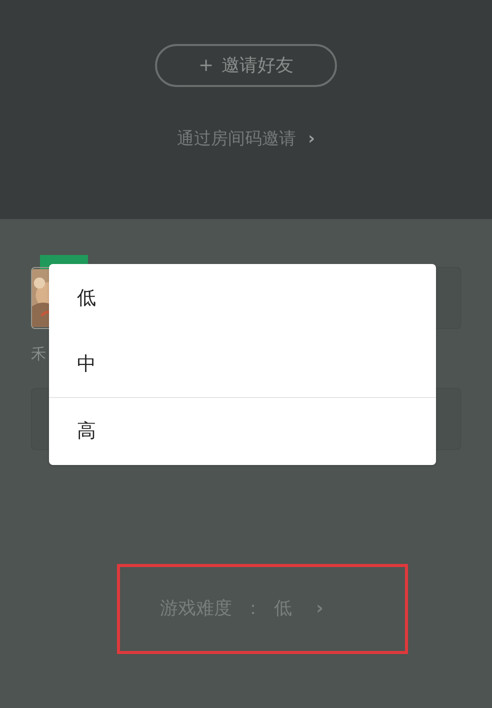 The image size is (492, 708). I want to click on difficulty-option: 高, so click(242, 430).